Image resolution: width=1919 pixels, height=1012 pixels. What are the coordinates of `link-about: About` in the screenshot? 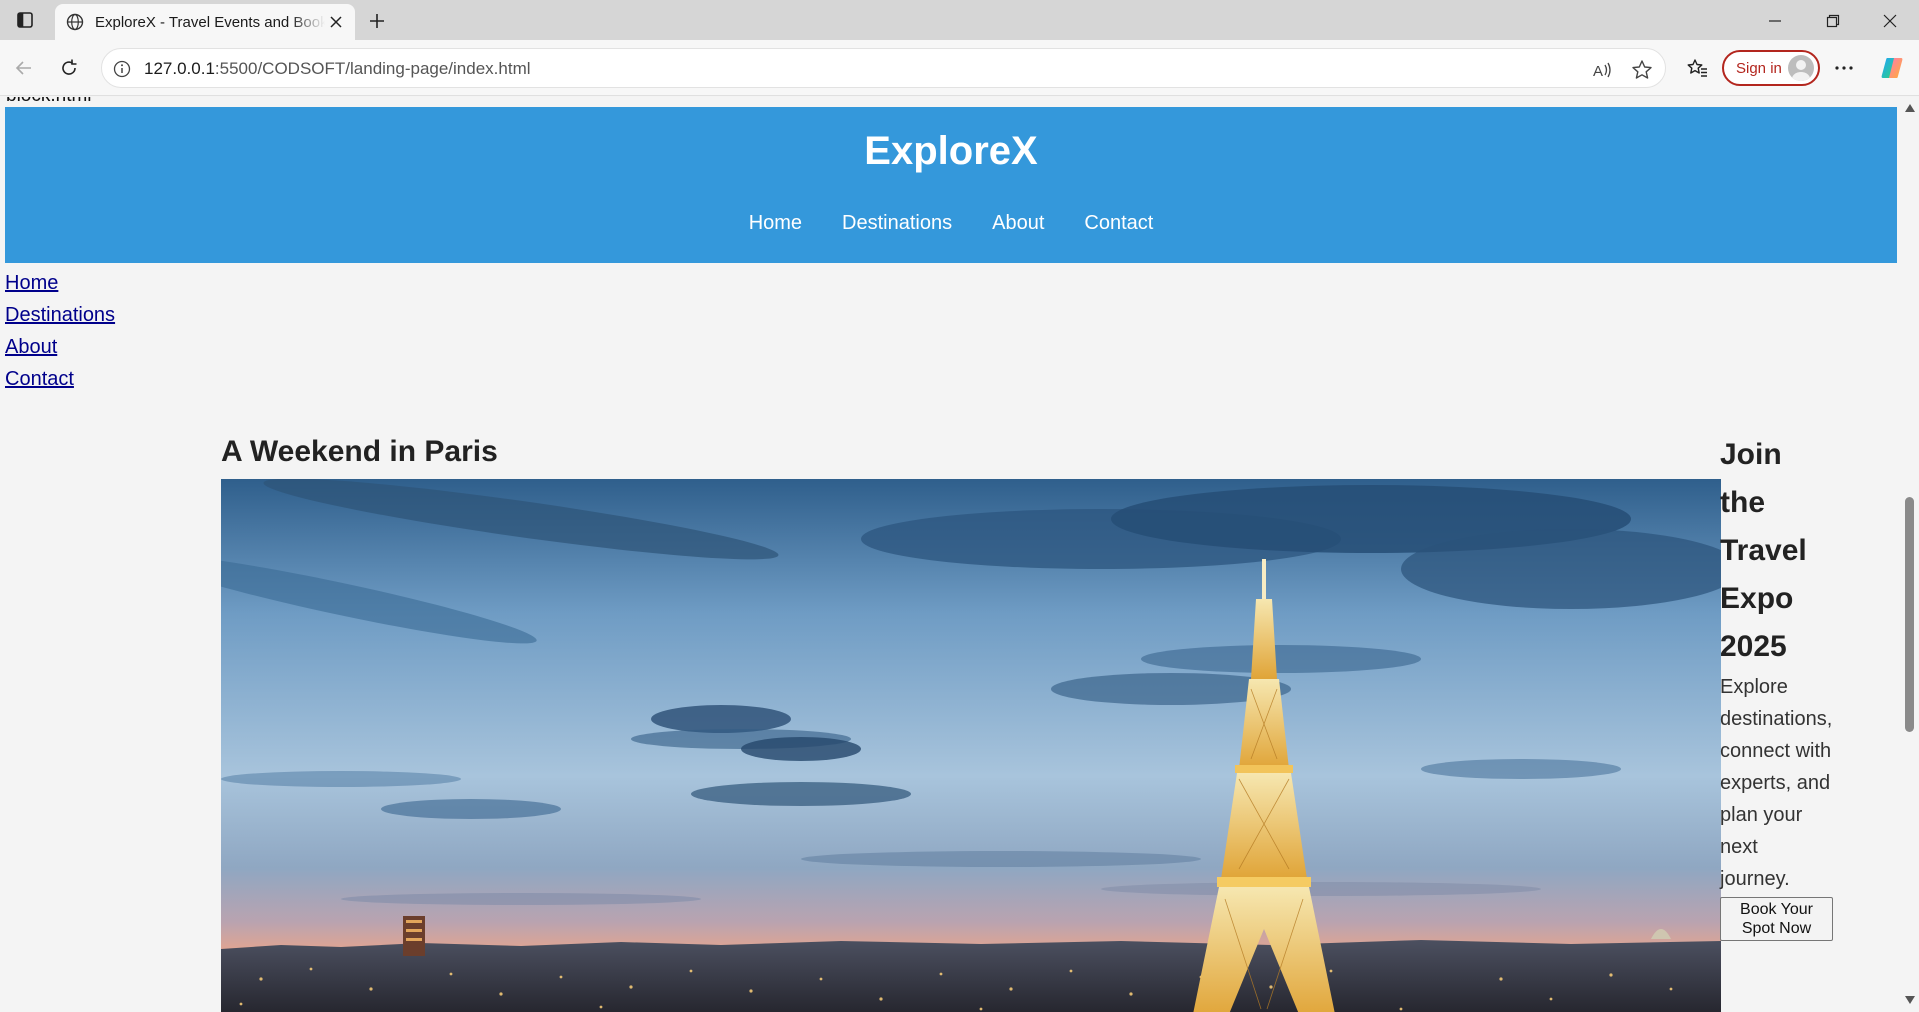 It's located at (31, 347).